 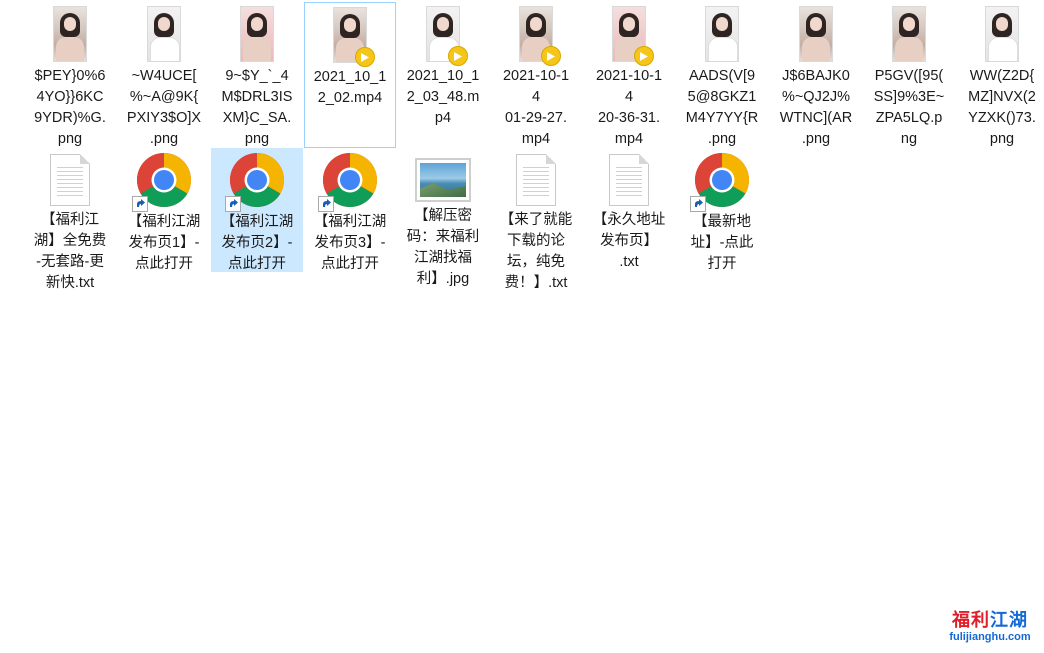 I want to click on watermark-title: 福利江湖, so click(x=990, y=619).